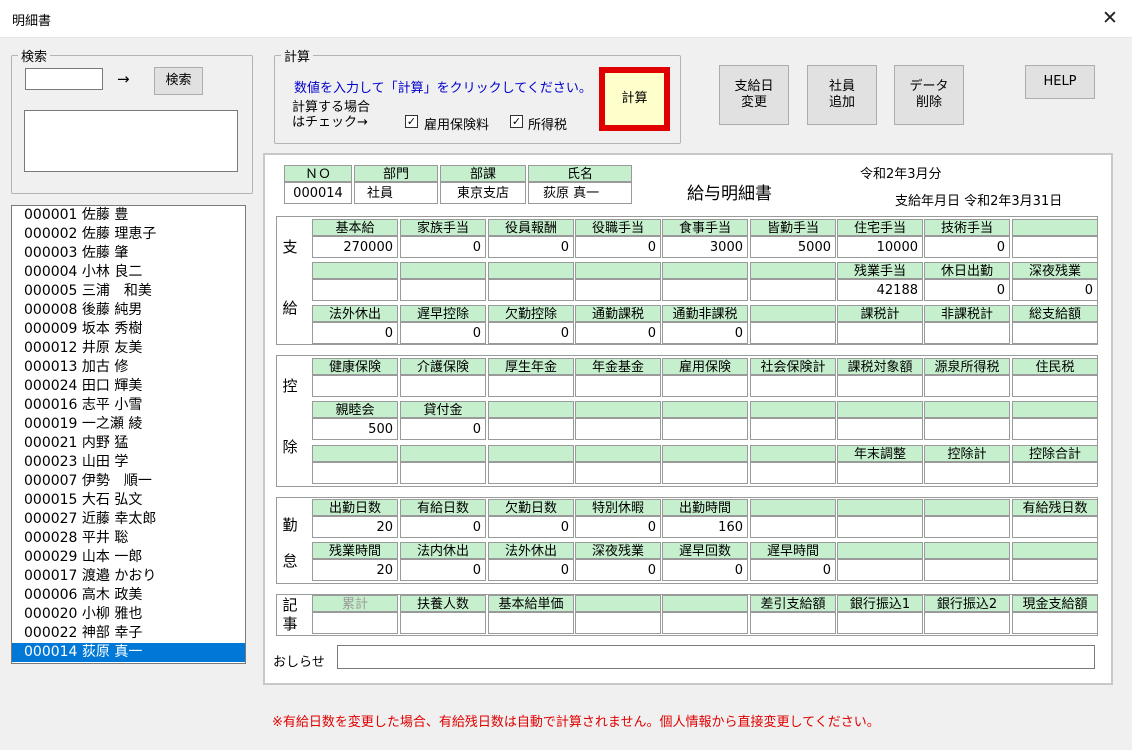 Image resolution: width=1132 pixels, height=750 pixels. I want to click on section-value: 東京支店, so click(483, 193).